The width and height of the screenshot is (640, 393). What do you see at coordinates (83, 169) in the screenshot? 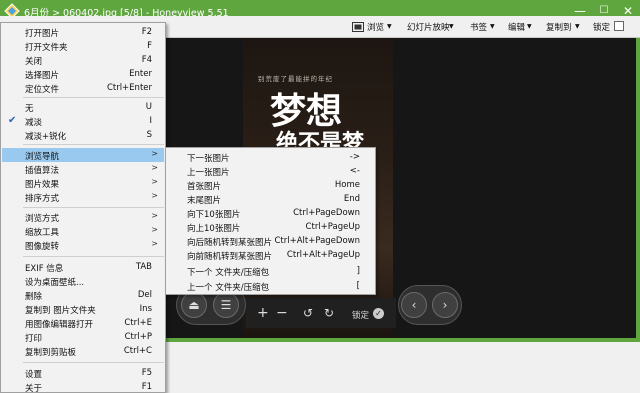
I see `menu-item-interpolation: 插值算法 >` at bounding box center [83, 169].